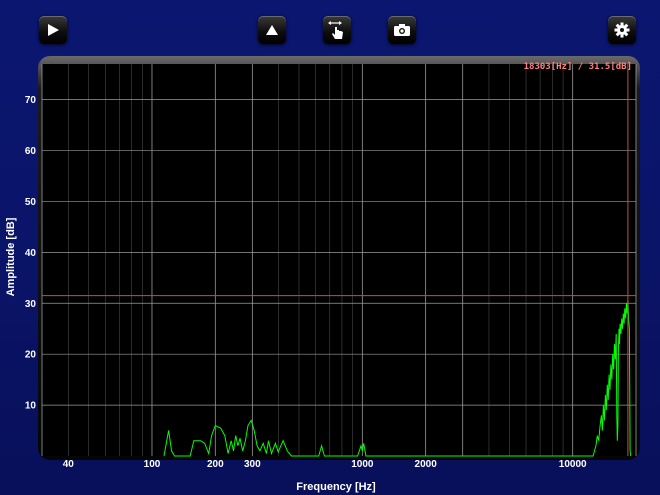 The height and width of the screenshot is (495, 660). What do you see at coordinates (69, 464) in the screenshot?
I see `x-tick-label: 40` at bounding box center [69, 464].